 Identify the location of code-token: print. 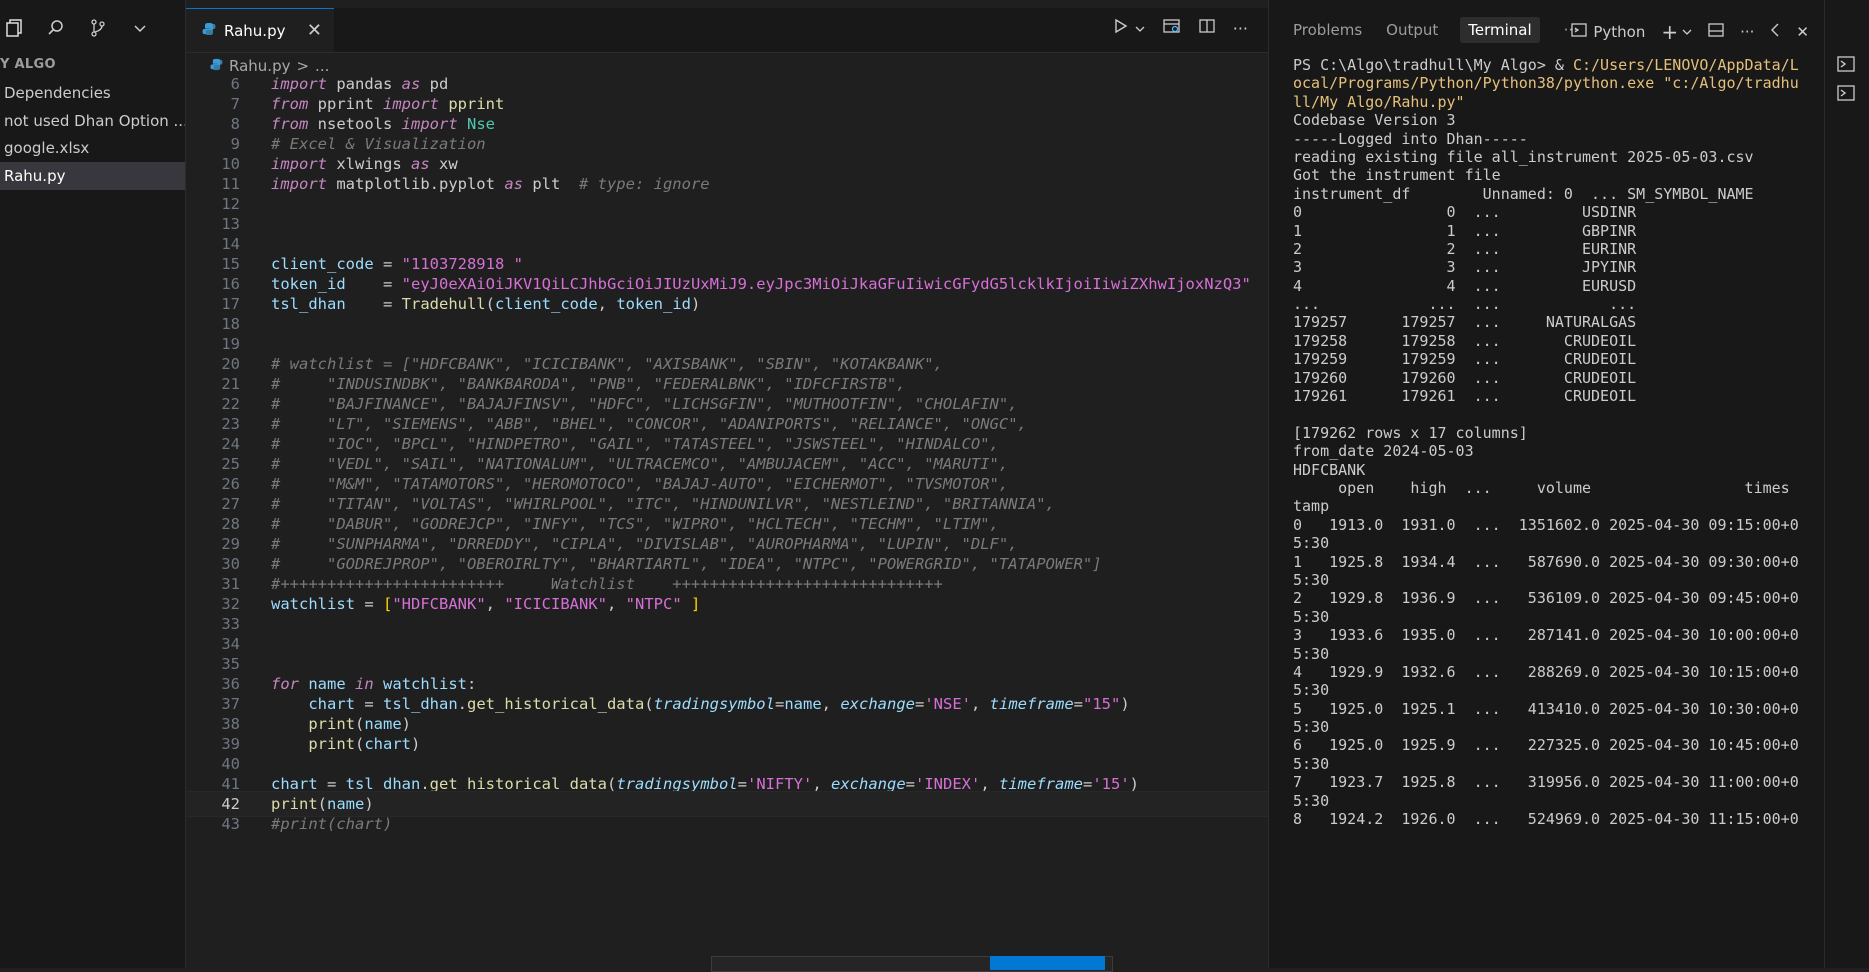
(331, 744).